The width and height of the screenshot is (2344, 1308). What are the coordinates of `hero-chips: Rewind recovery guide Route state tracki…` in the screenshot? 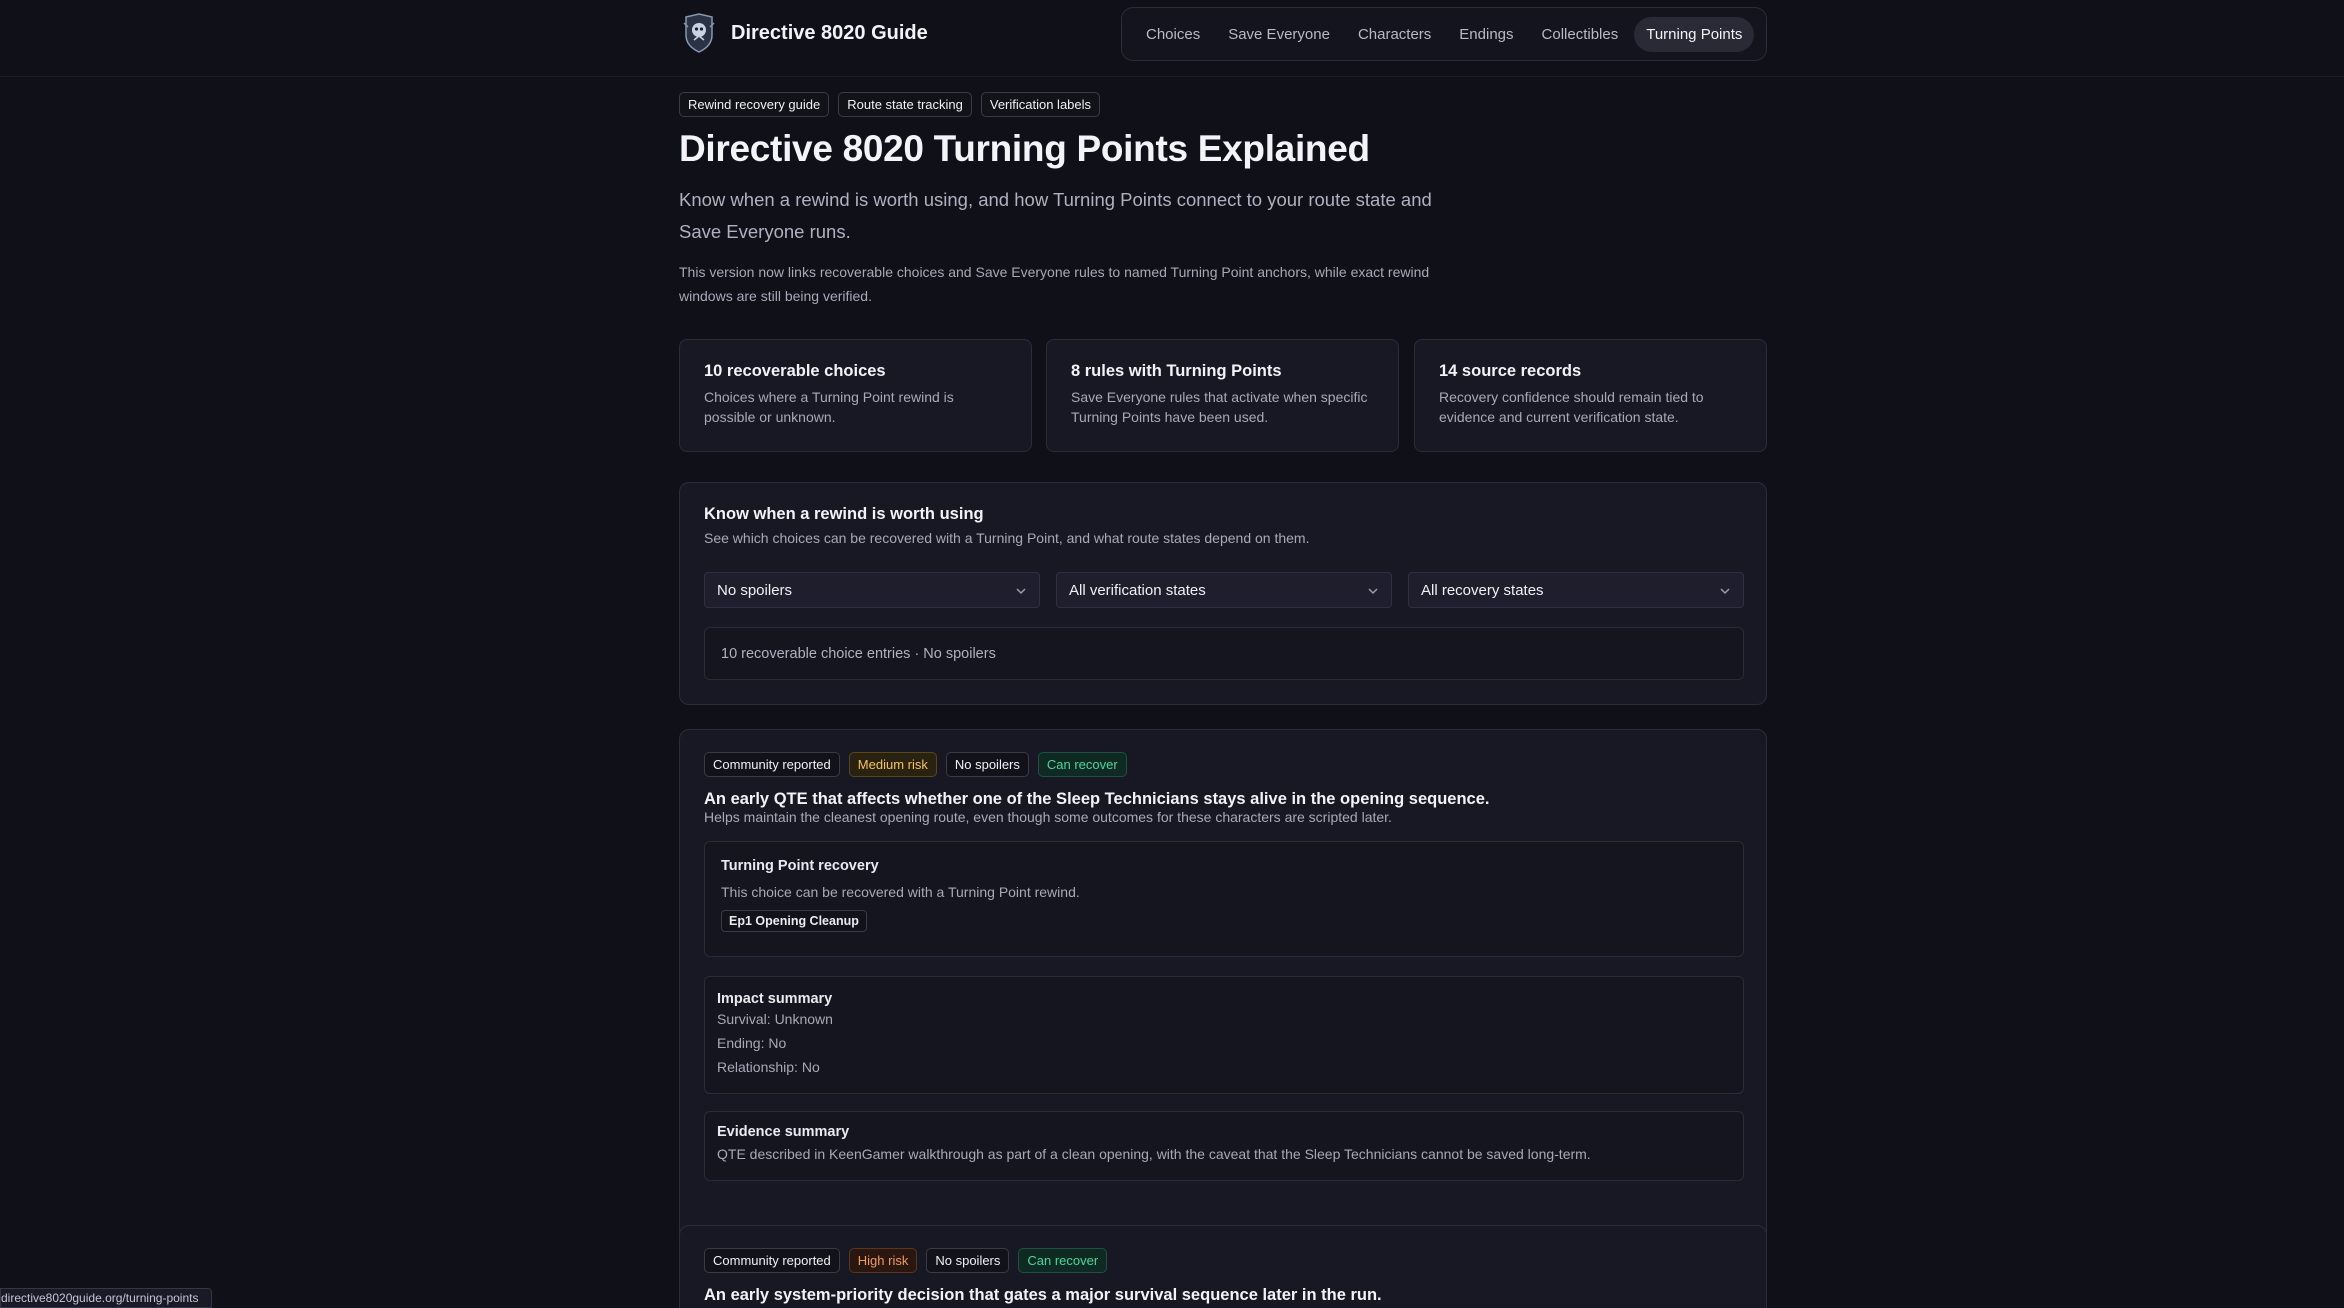 It's located at (890, 104).